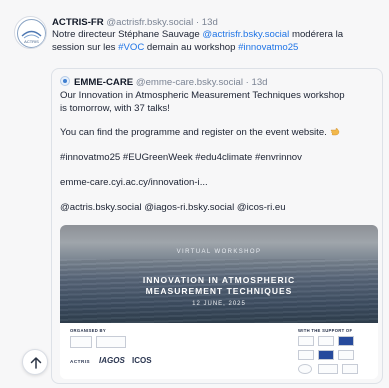 The height and width of the screenshot is (388, 389). Describe the element at coordinates (111, 342) in the screenshot. I see `cyprus-institute-logo-icon` at that location.